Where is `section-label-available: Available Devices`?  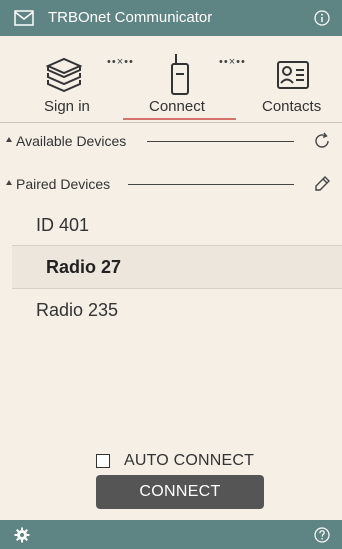 section-label-available: Available Devices is located at coordinates (71, 141).